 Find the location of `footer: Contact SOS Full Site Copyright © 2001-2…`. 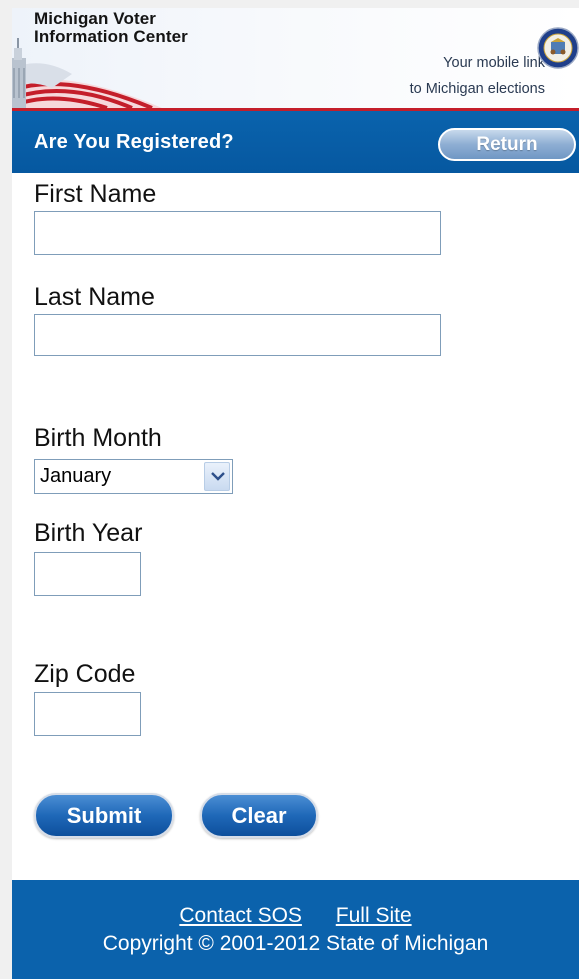

footer: Contact SOS Full Site Copyright © 2001-2… is located at coordinates (295, 929).